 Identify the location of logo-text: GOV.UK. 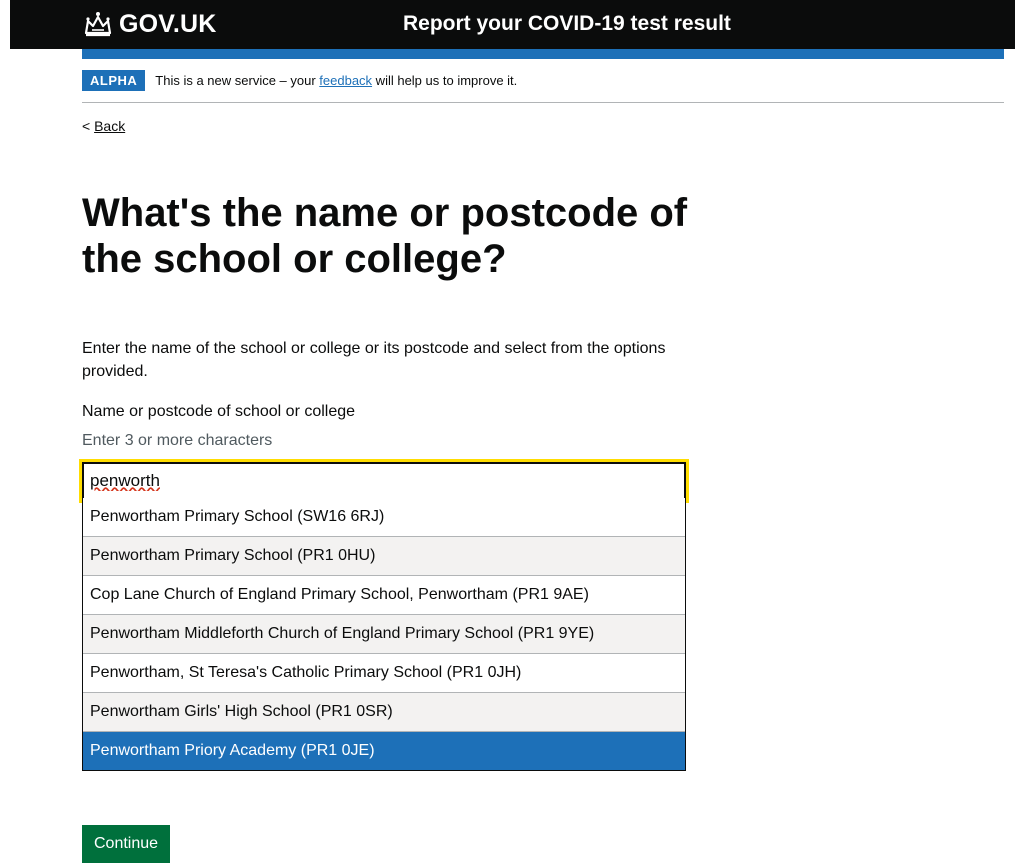
(168, 23).